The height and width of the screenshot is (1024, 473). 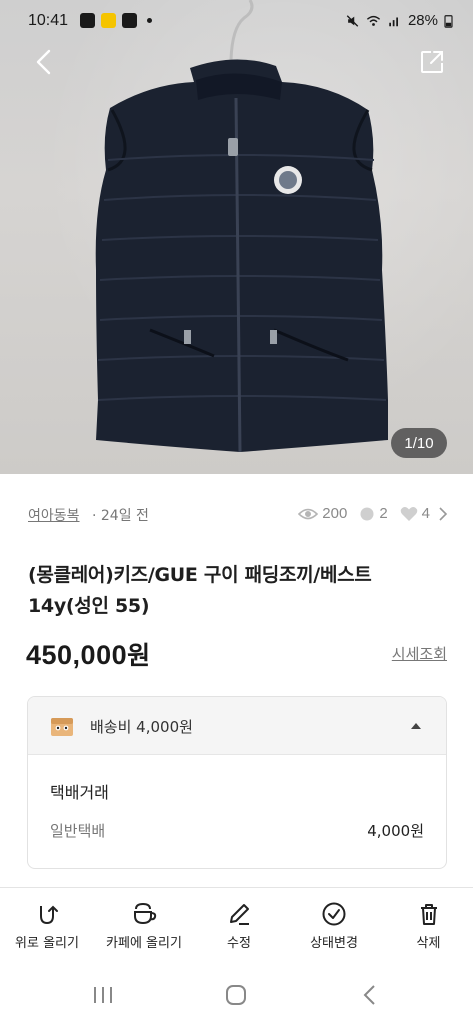 What do you see at coordinates (393, 21) in the screenshot?
I see `signal-icon` at bounding box center [393, 21].